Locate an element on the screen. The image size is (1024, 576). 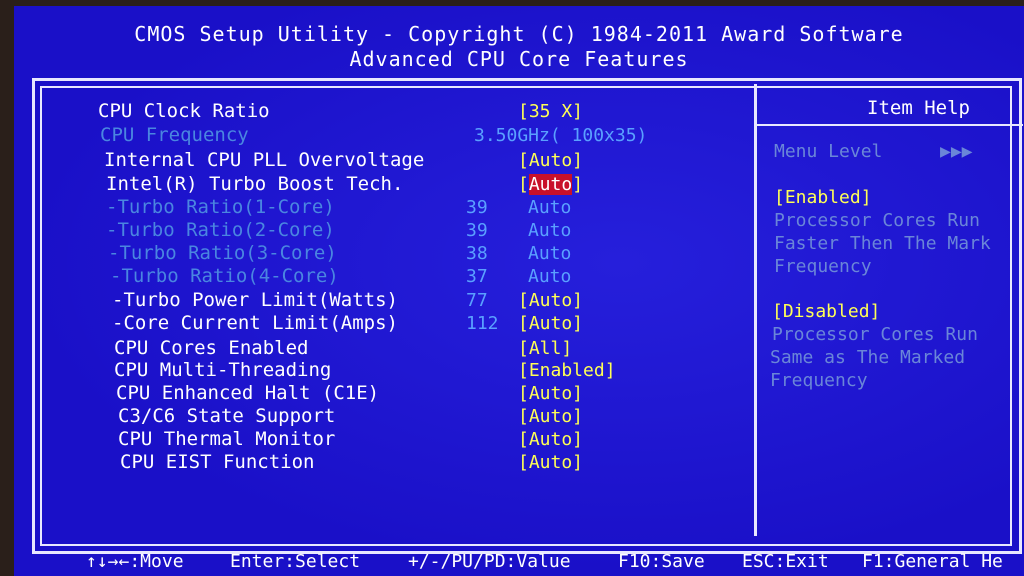
setting-value: [Enabled] is located at coordinates (567, 370).